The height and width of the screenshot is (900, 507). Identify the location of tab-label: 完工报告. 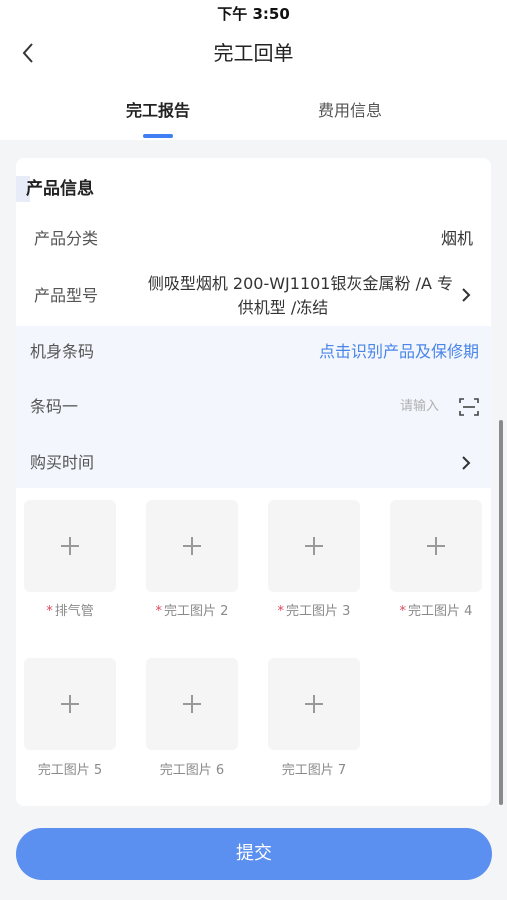
(157, 110).